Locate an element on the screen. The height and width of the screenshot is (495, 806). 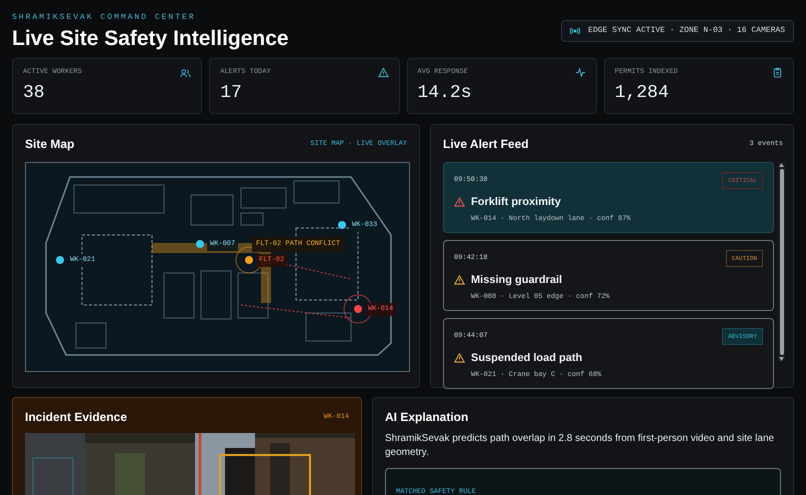
scroll-down-icon is located at coordinates (781, 359).